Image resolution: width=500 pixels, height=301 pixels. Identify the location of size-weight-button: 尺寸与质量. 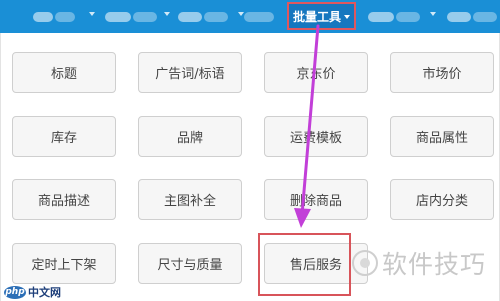
(190, 263).